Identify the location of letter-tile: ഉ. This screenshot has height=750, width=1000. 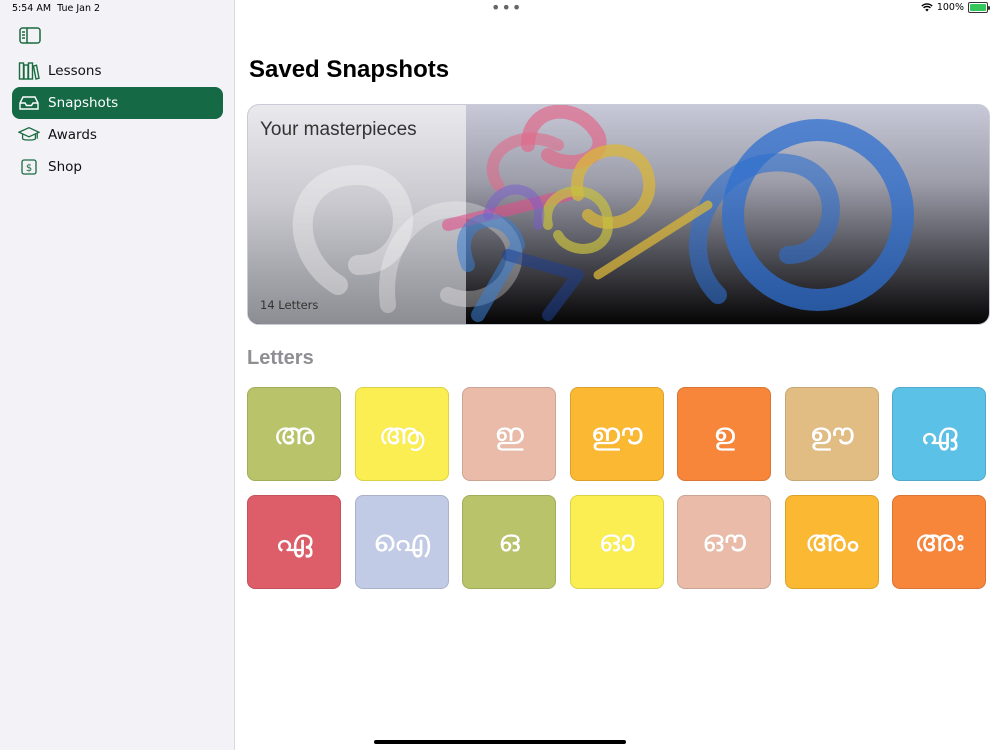
(724, 434).